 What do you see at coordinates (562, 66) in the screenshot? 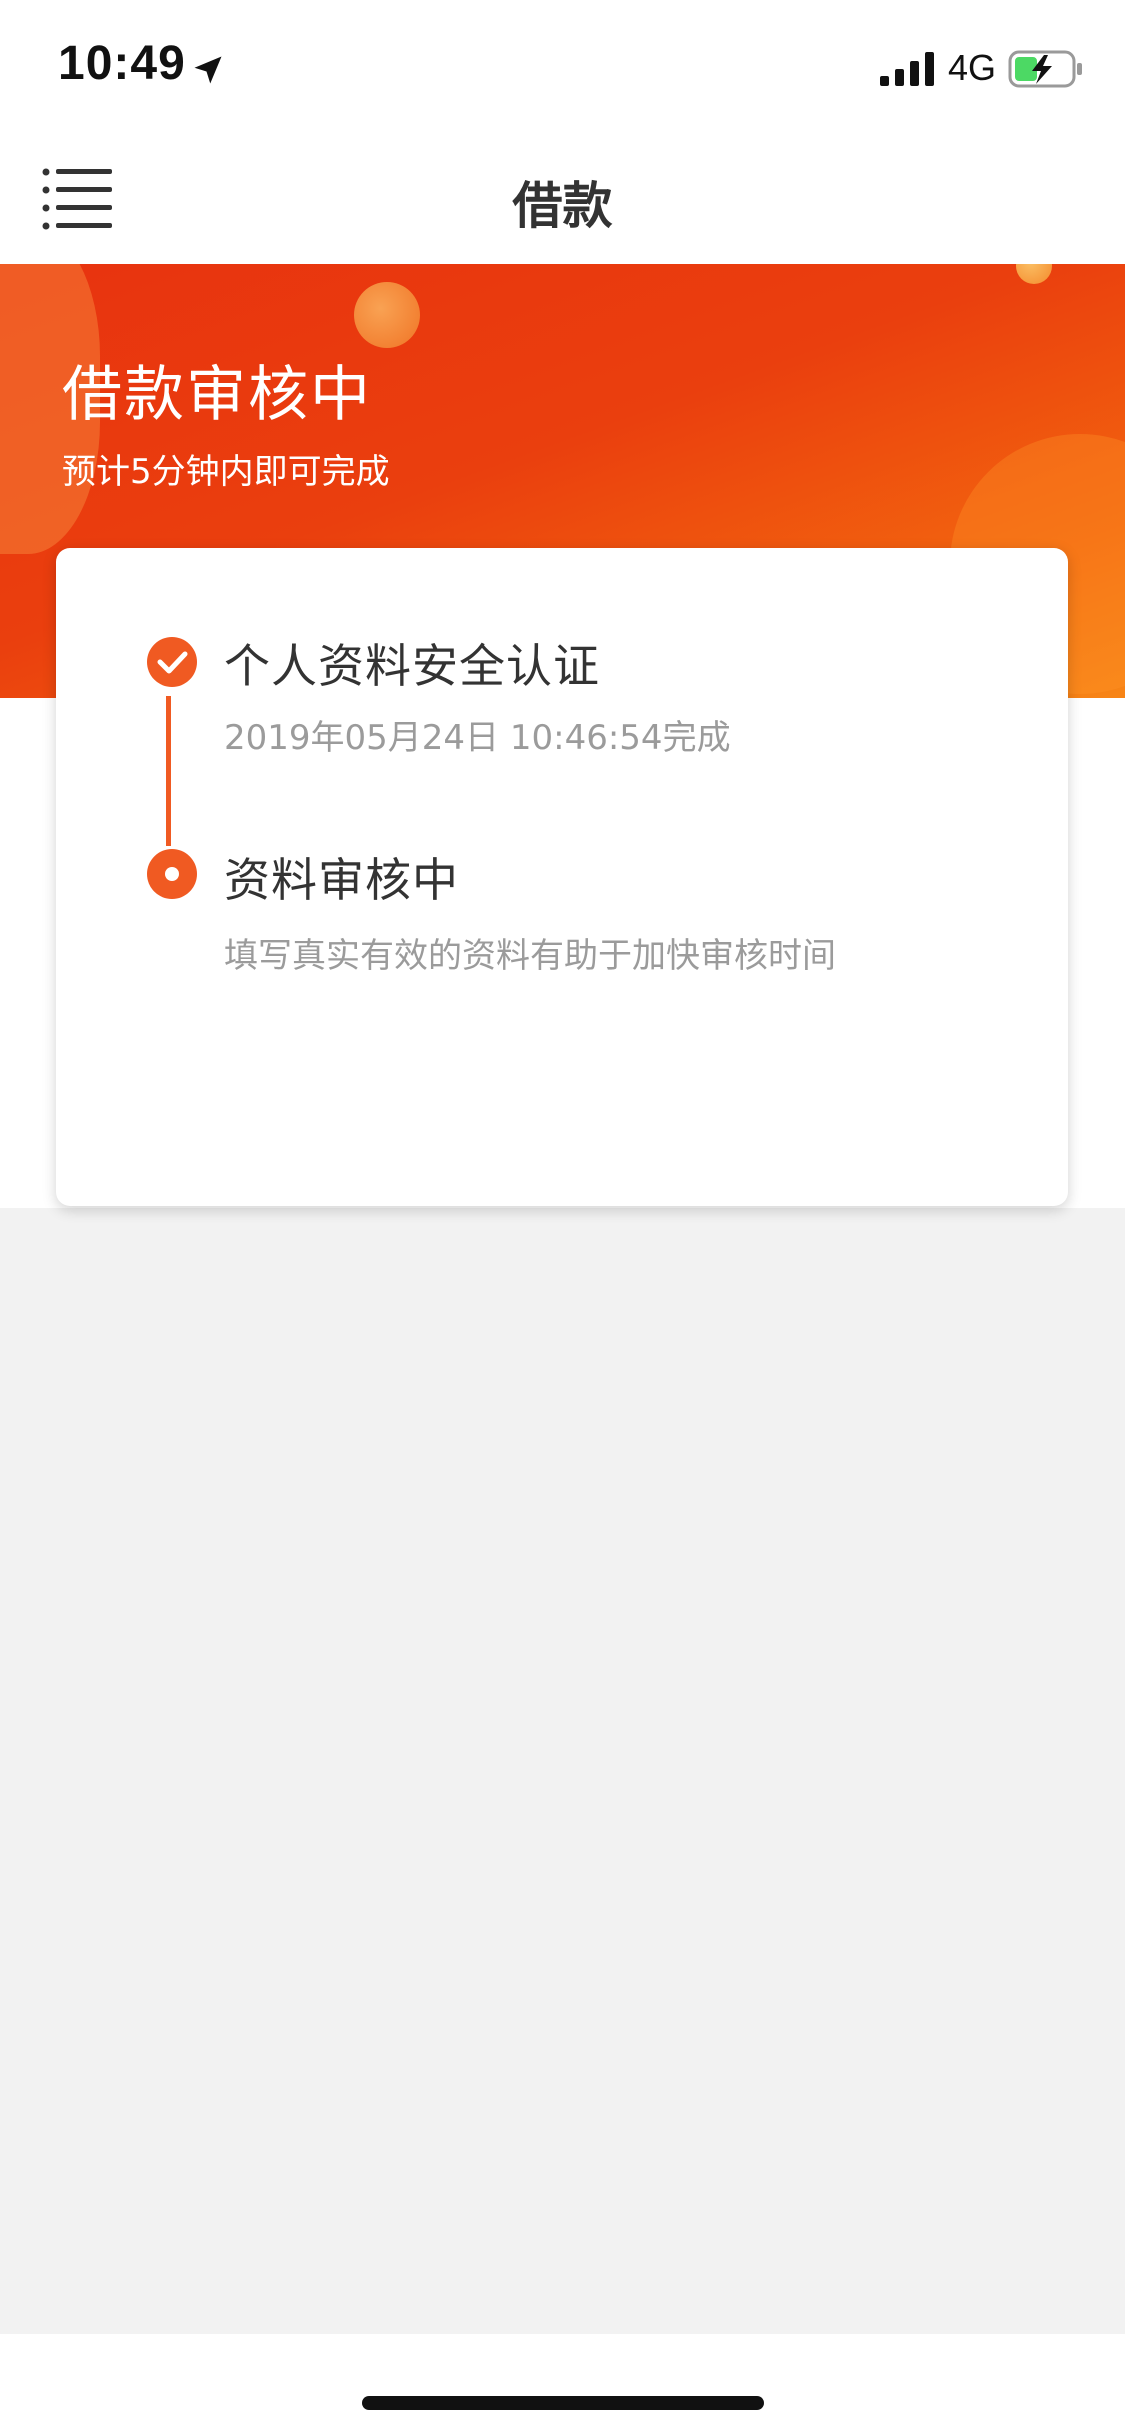
I see `status-bar: 10:49 4G` at bounding box center [562, 66].